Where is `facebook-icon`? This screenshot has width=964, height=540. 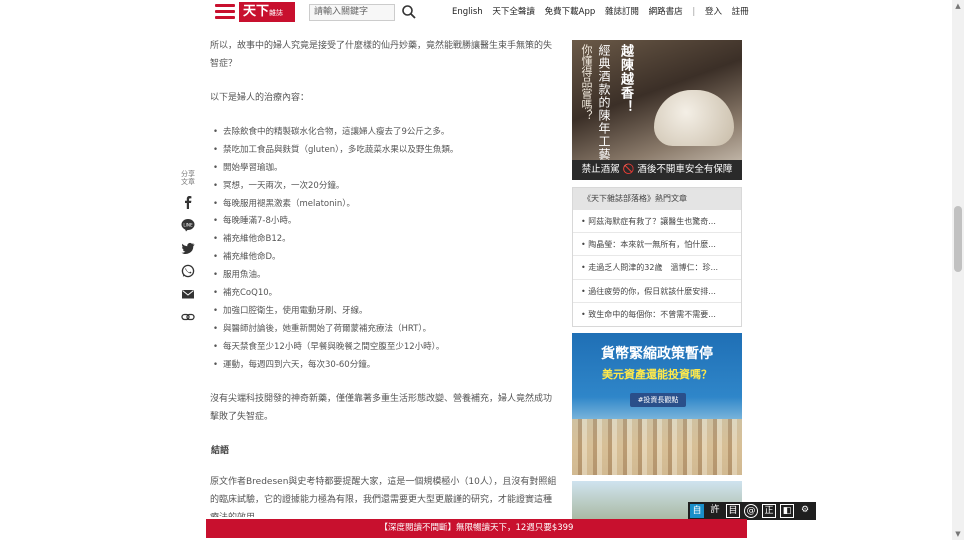
facebook-icon is located at coordinates (188, 202).